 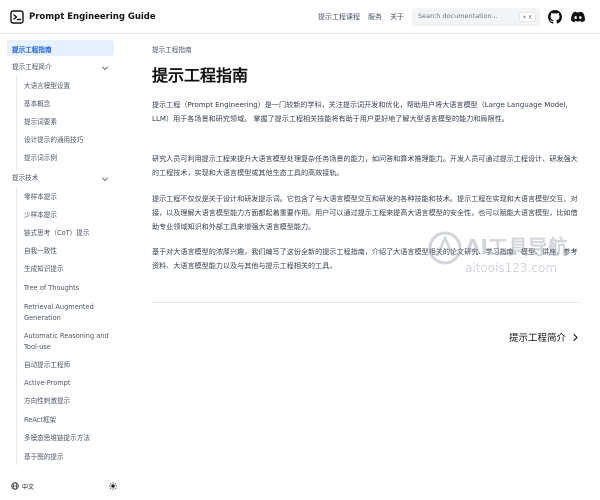 What do you see at coordinates (25, 178) in the screenshot?
I see `sidebar-section-techniques: 提示技术` at bounding box center [25, 178].